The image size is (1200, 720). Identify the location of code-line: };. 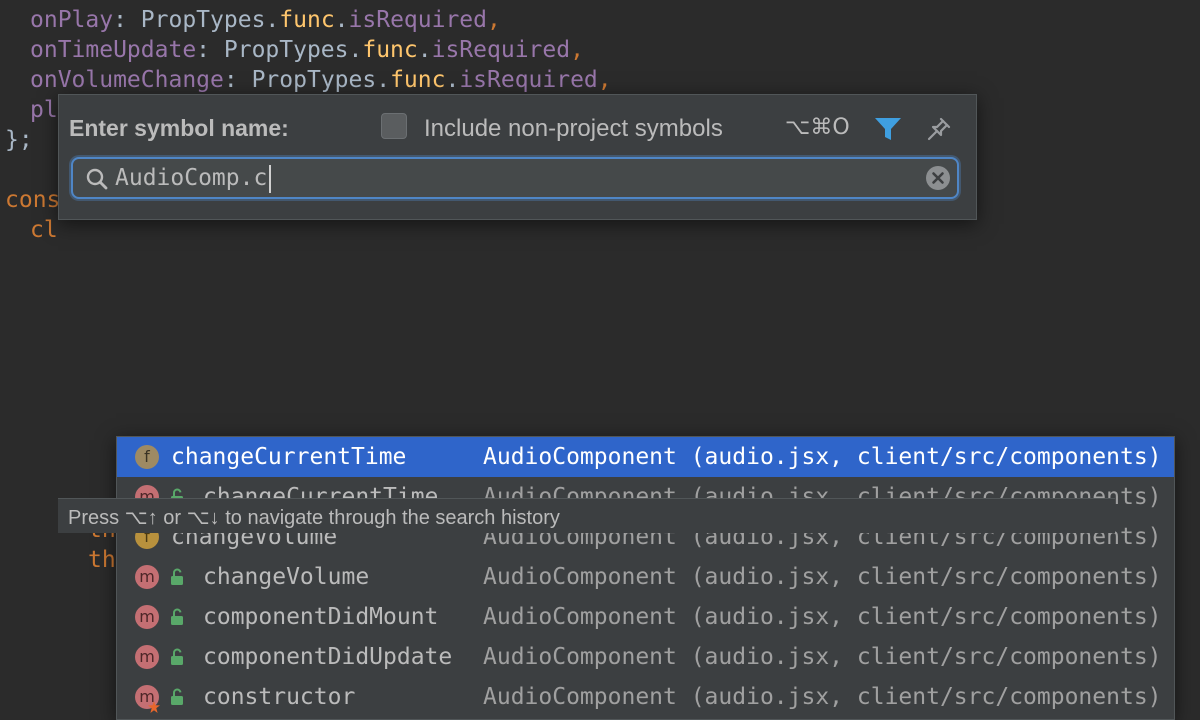
(19, 140).